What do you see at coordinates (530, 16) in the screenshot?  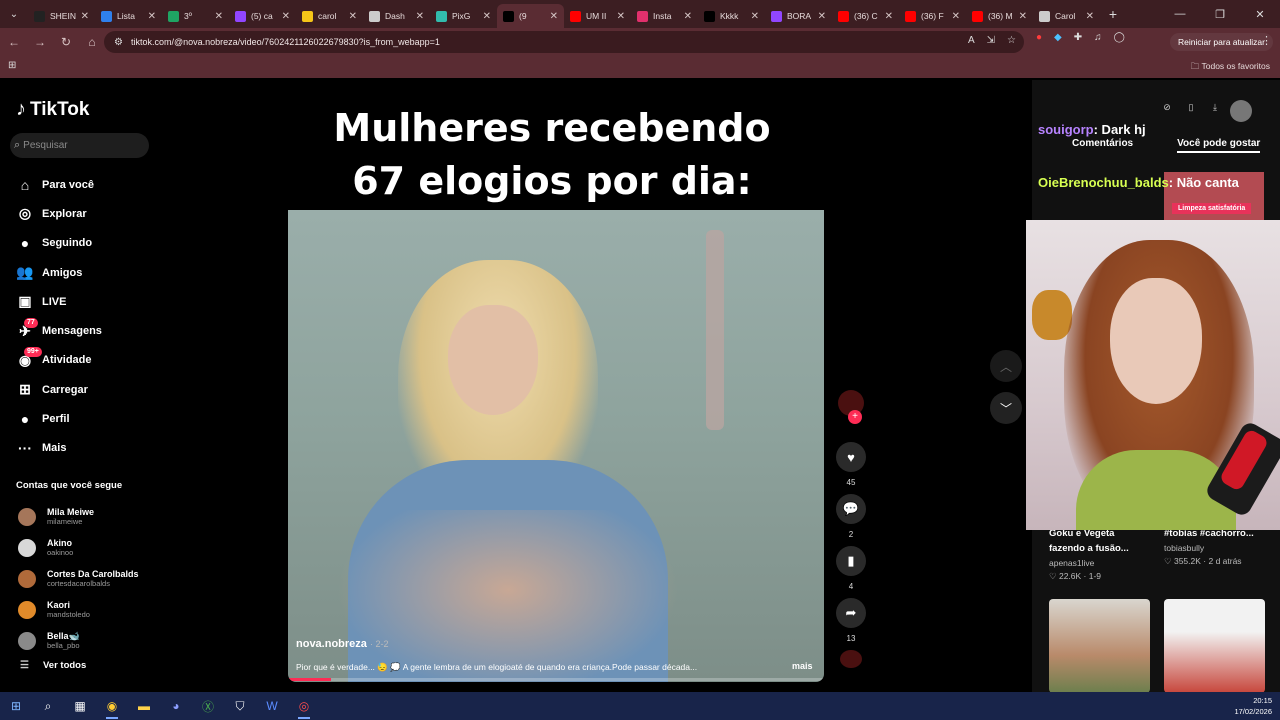 I see `browser-tab: (9 ✕` at bounding box center [530, 16].